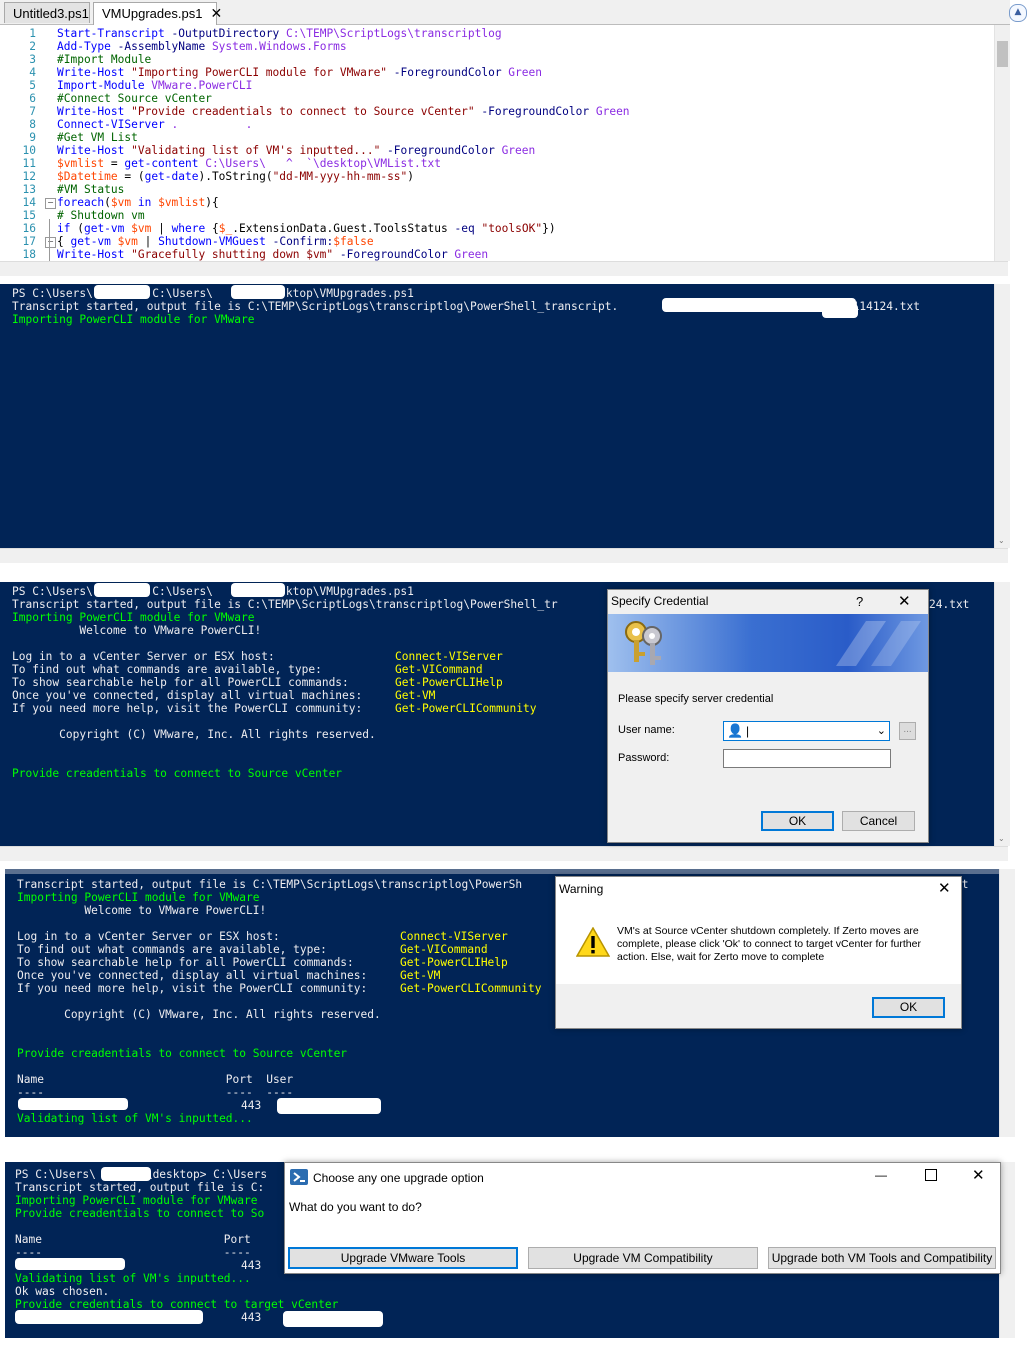 This screenshot has height=1355, width=1033. Describe the element at coordinates (881, 730) in the screenshot. I see `chevron-down-icon: ⌄` at that location.